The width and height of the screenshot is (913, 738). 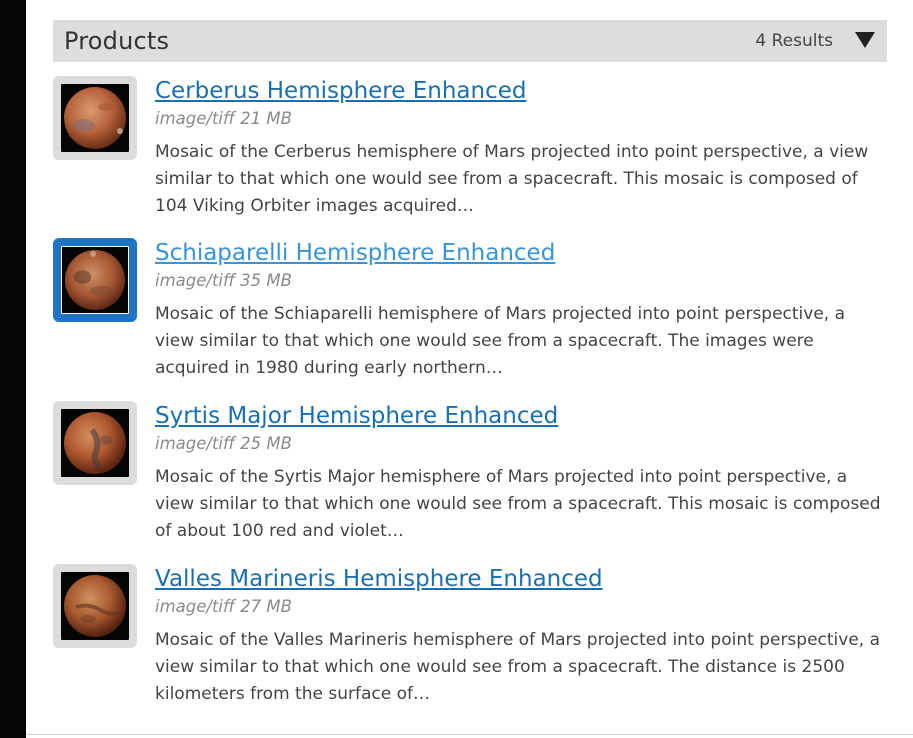 What do you see at coordinates (223, 443) in the screenshot?
I see `product-meta: image/tiff 25 MB` at bounding box center [223, 443].